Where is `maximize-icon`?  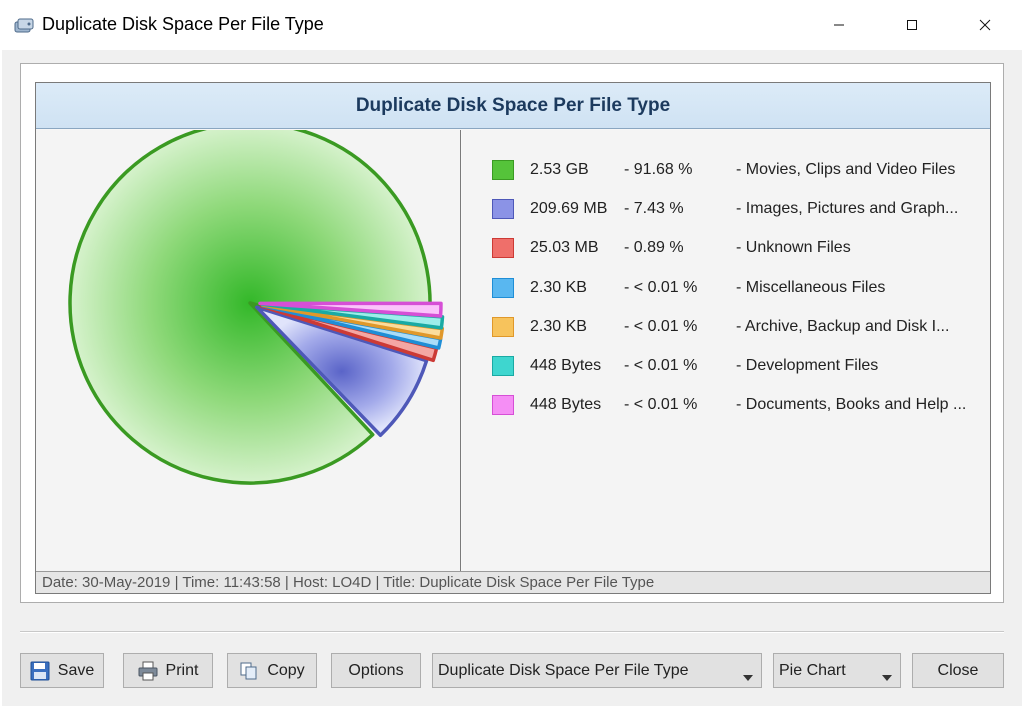
maximize-icon is located at coordinates (912, 25).